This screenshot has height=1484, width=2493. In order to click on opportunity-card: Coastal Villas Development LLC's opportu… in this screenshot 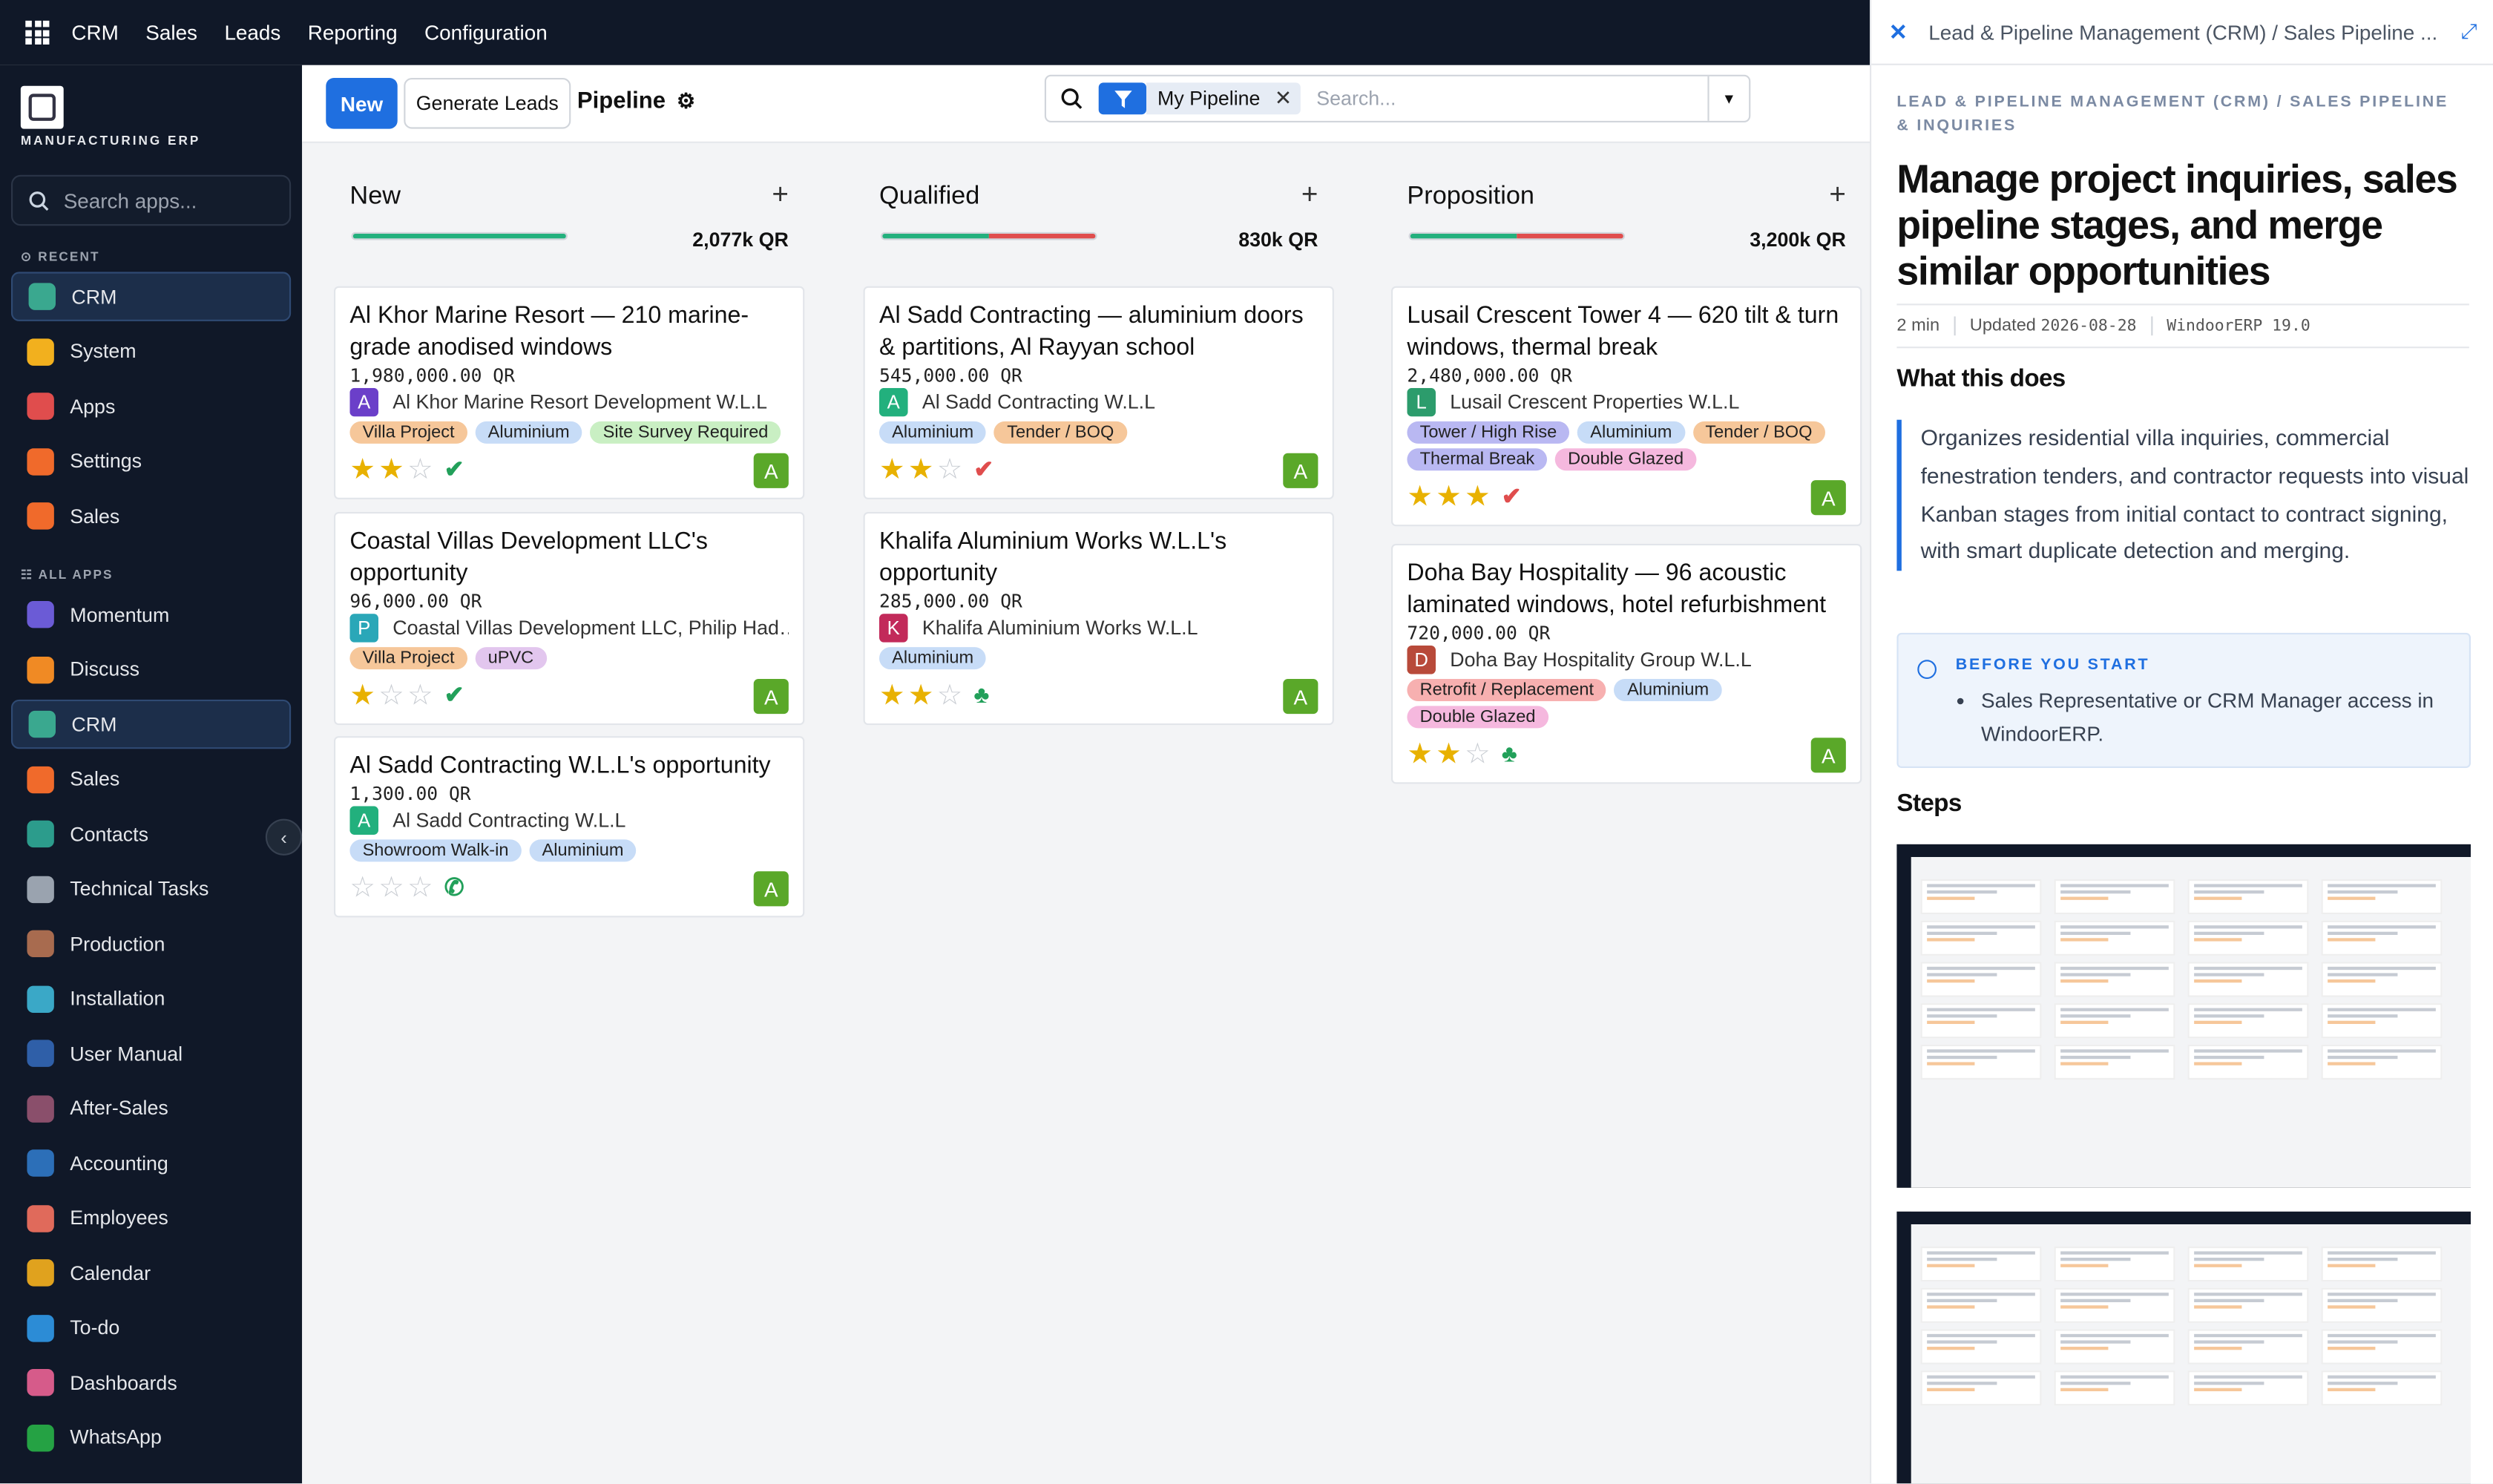, I will do `click(569, 619)`.